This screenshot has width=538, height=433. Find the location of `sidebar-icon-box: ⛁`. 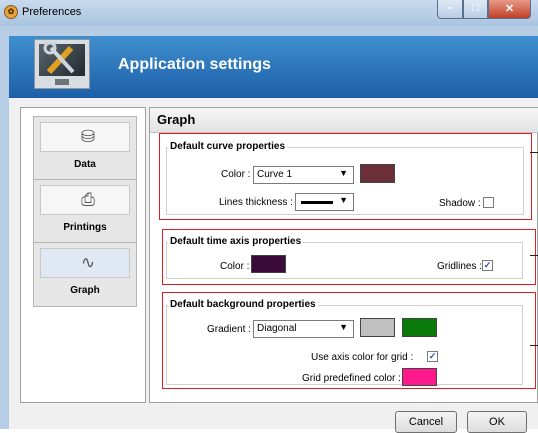

sidebar-icon-box: ⛁ is located at coordinates (85, 137).